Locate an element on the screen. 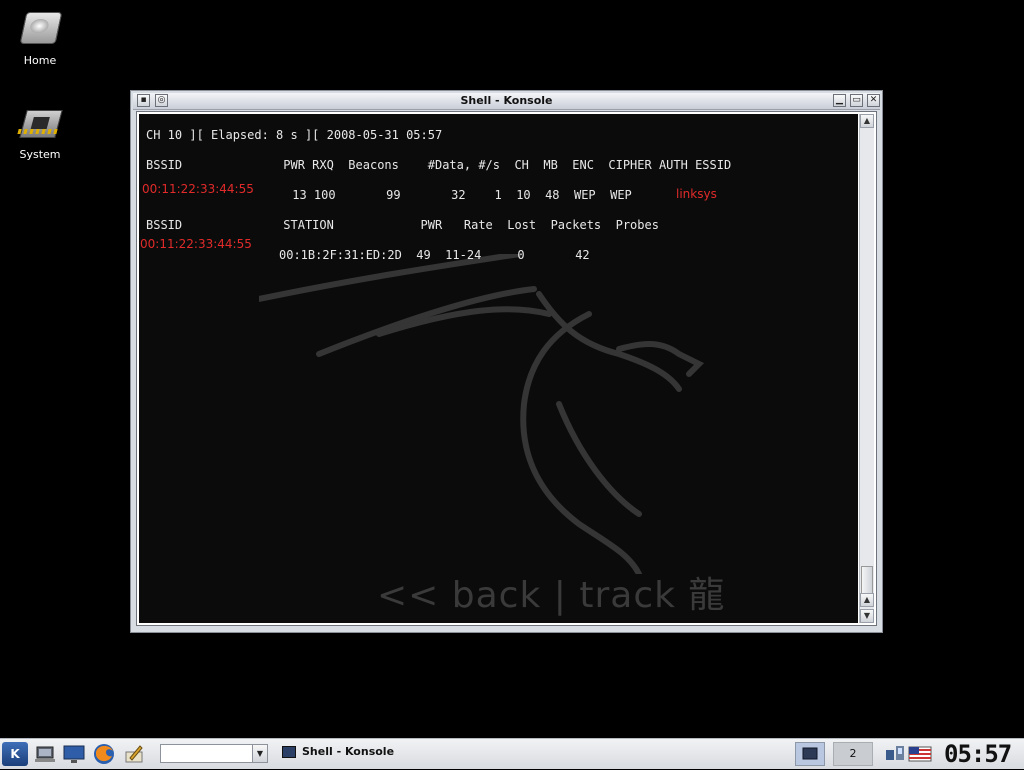  window-preview-icon is located at coordinates (810, 753).